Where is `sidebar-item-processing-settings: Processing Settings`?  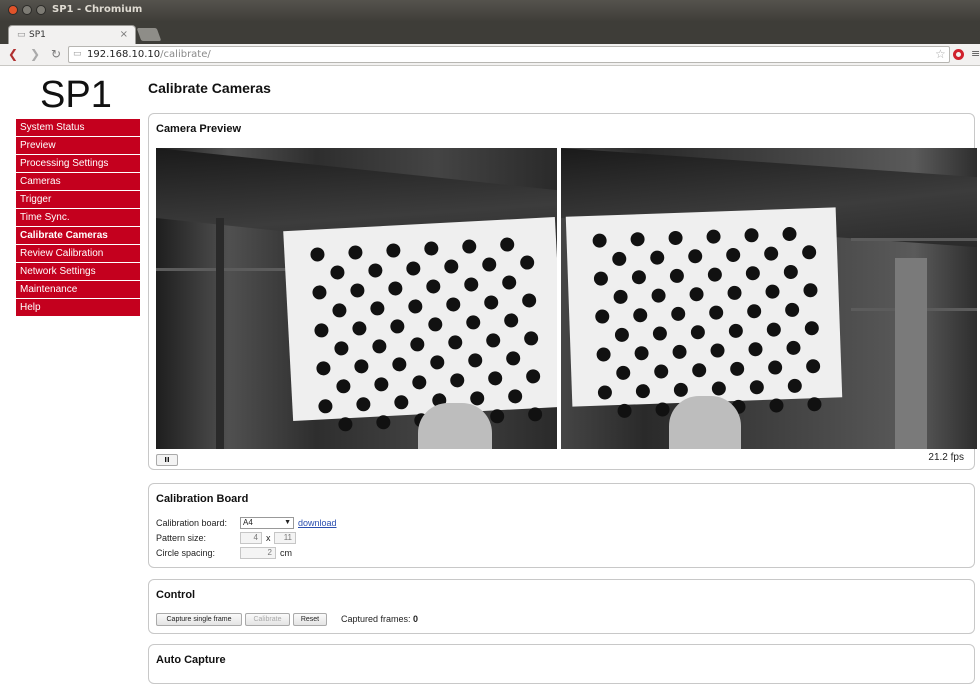
sidebar-item-processing-settings: Processing Settings is located at coordinates (78, 163).